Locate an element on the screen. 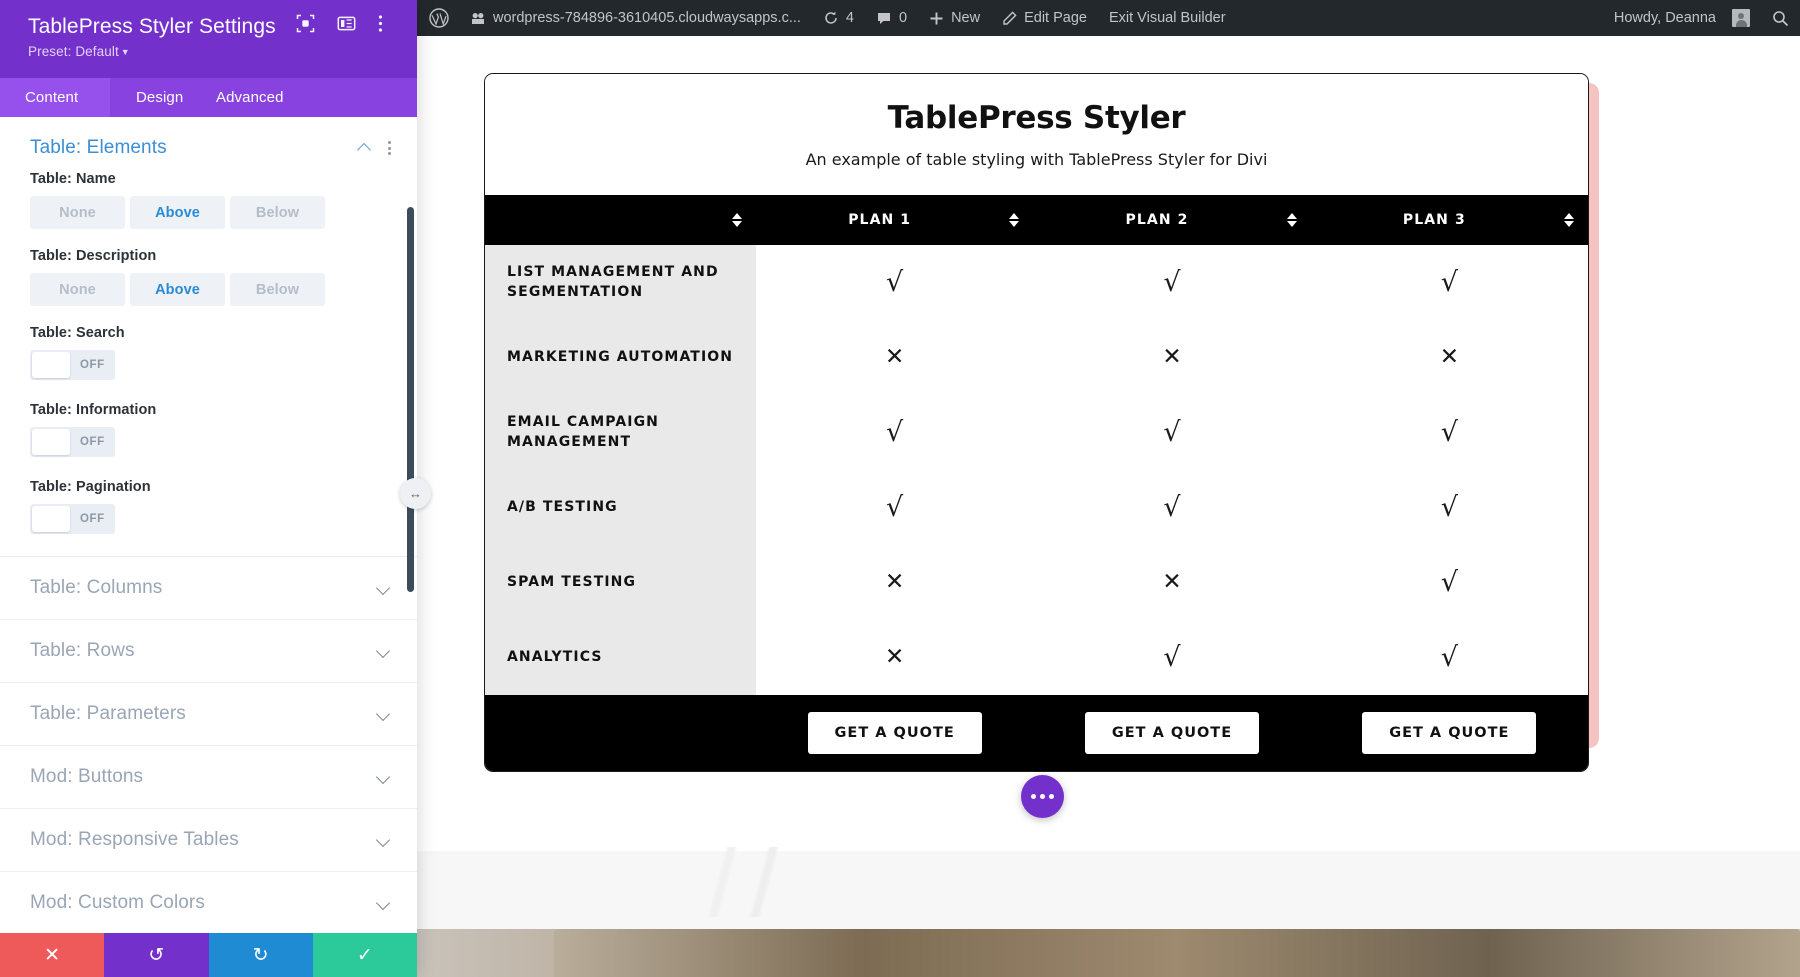  settings-scrollbar is located at coordinates (410, 399).